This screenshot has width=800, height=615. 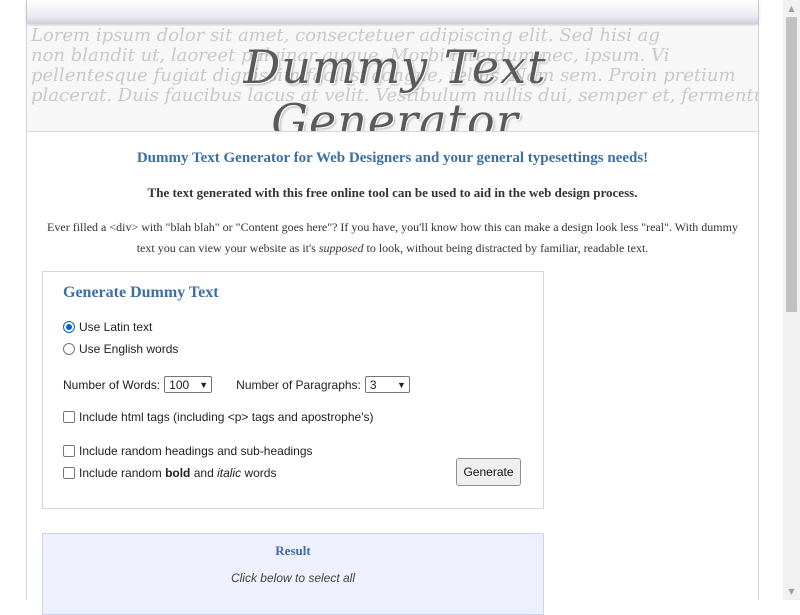 I want to click on words-select: 100 ▼, so click(x=188, y=384).